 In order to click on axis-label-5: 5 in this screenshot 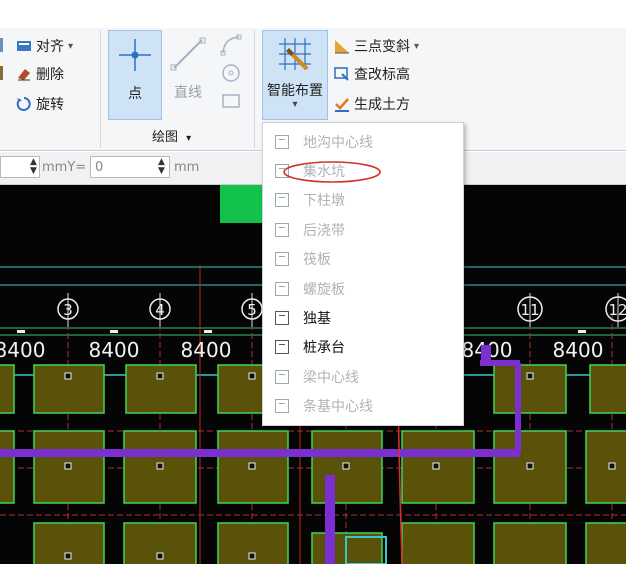, I will do `click(252, 310)`.